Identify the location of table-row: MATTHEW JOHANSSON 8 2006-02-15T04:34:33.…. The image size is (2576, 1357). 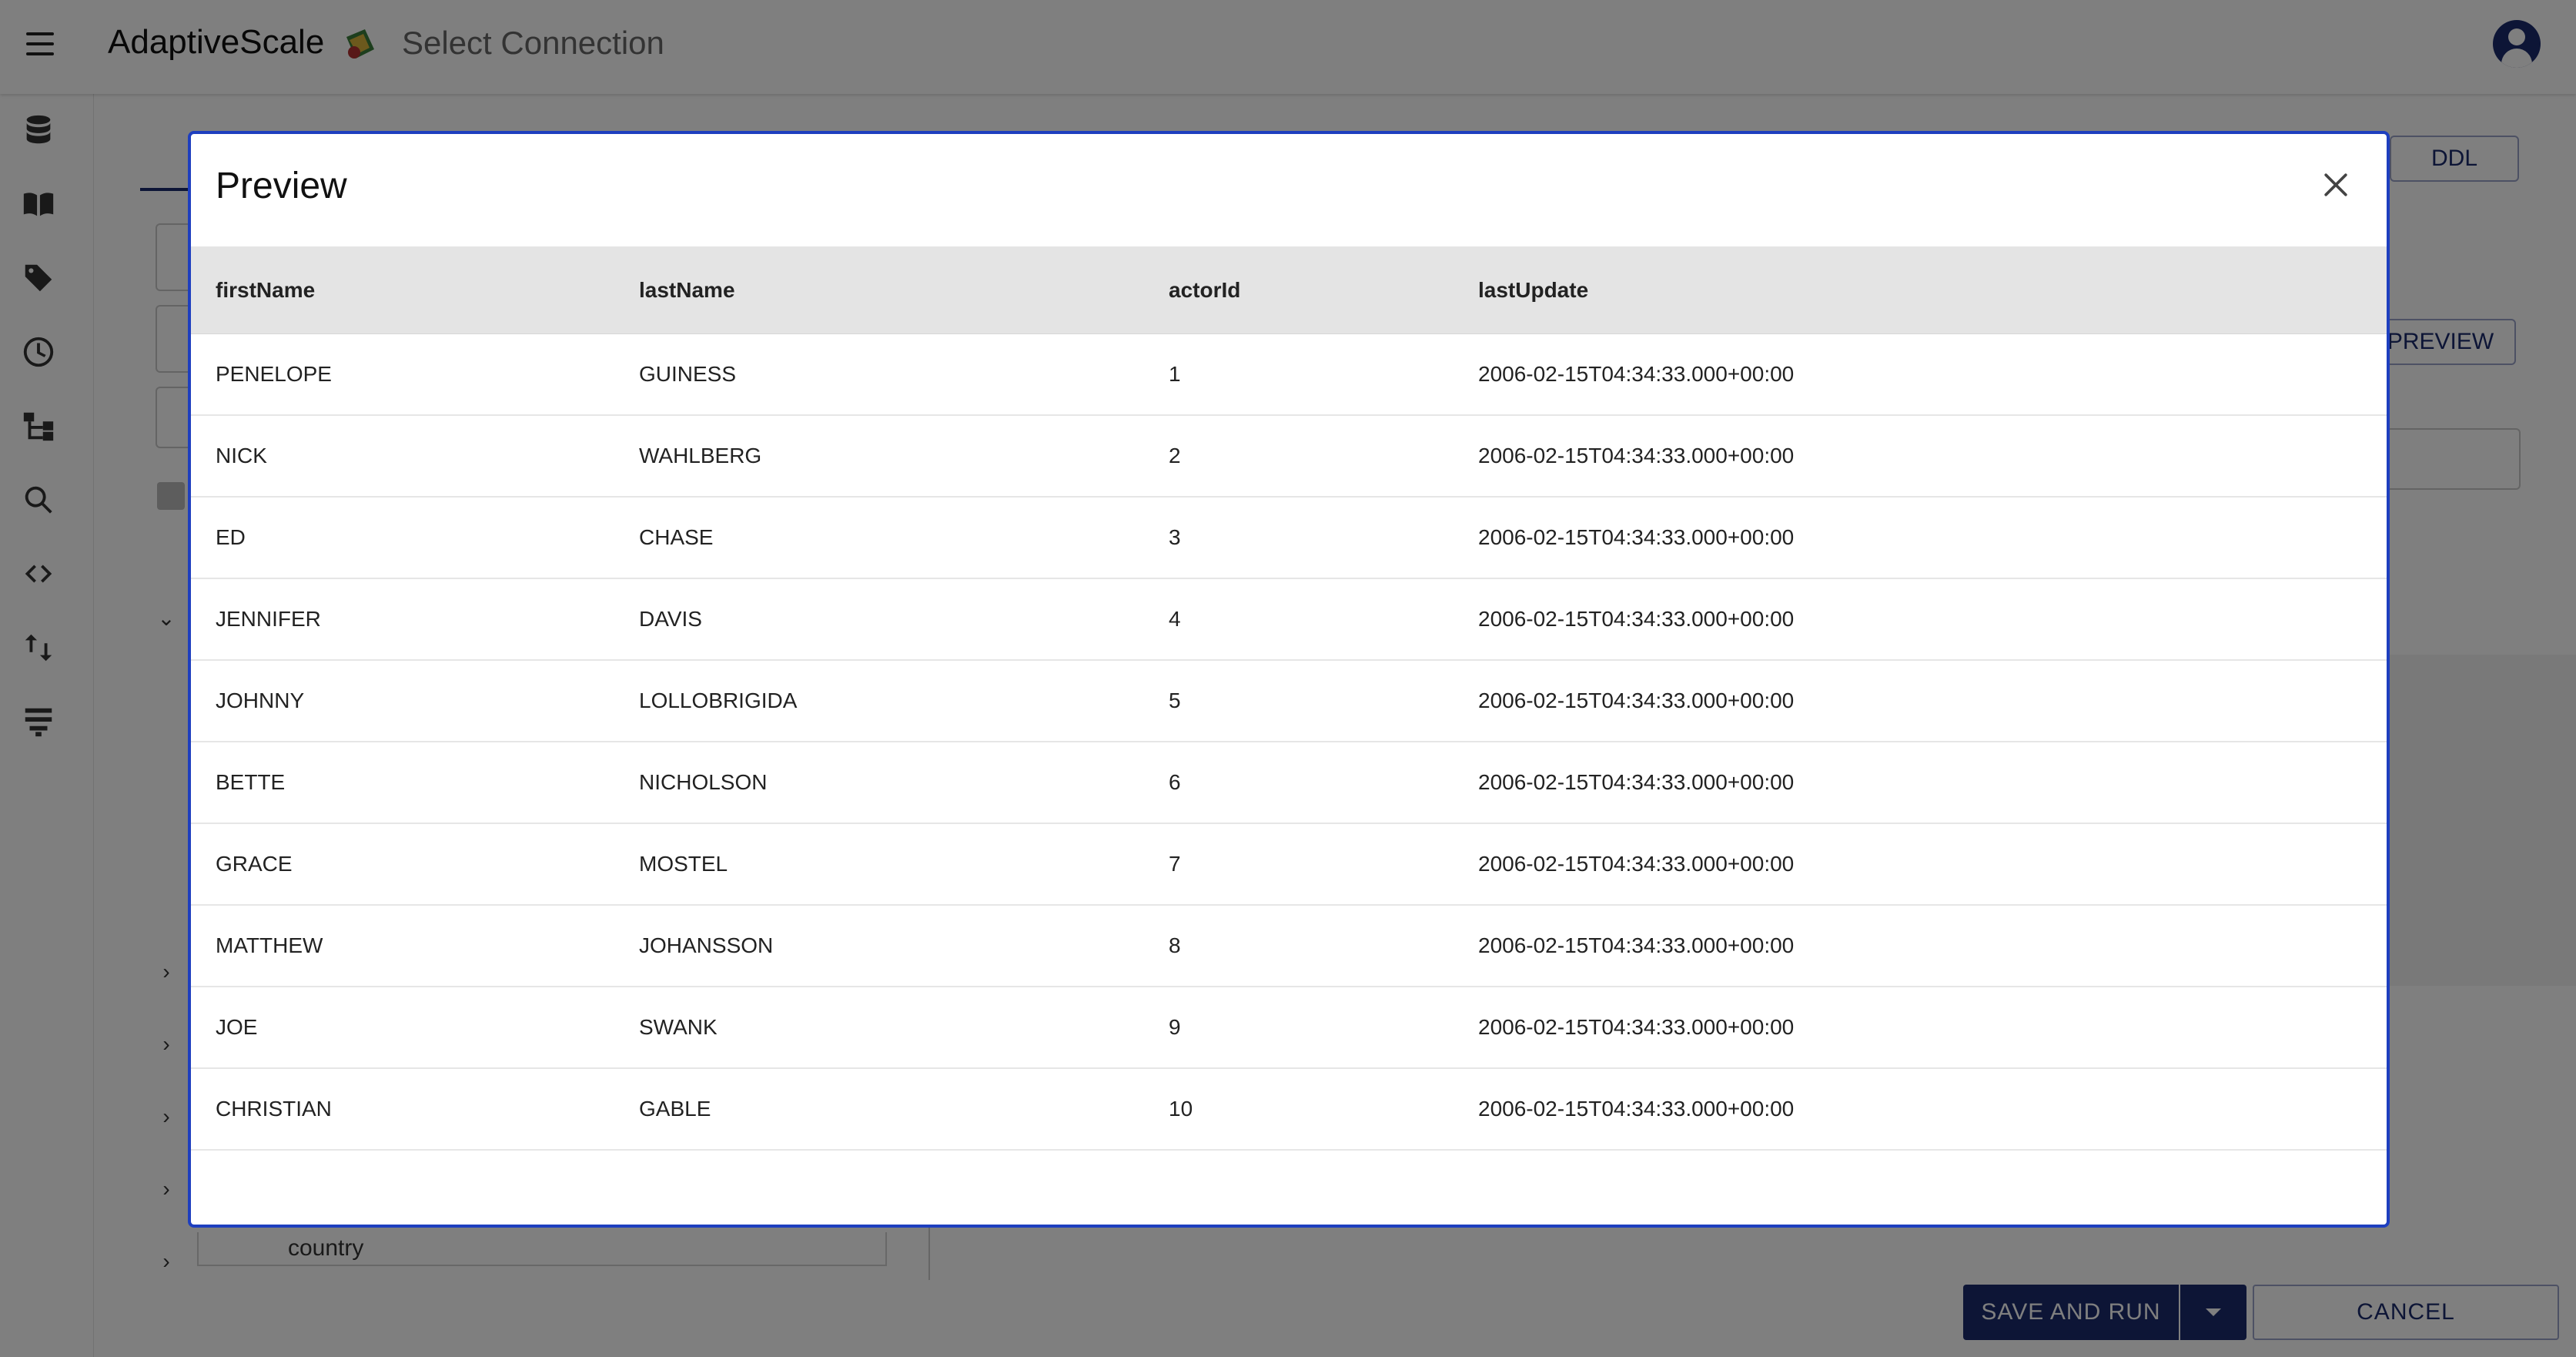
(1289, 947).